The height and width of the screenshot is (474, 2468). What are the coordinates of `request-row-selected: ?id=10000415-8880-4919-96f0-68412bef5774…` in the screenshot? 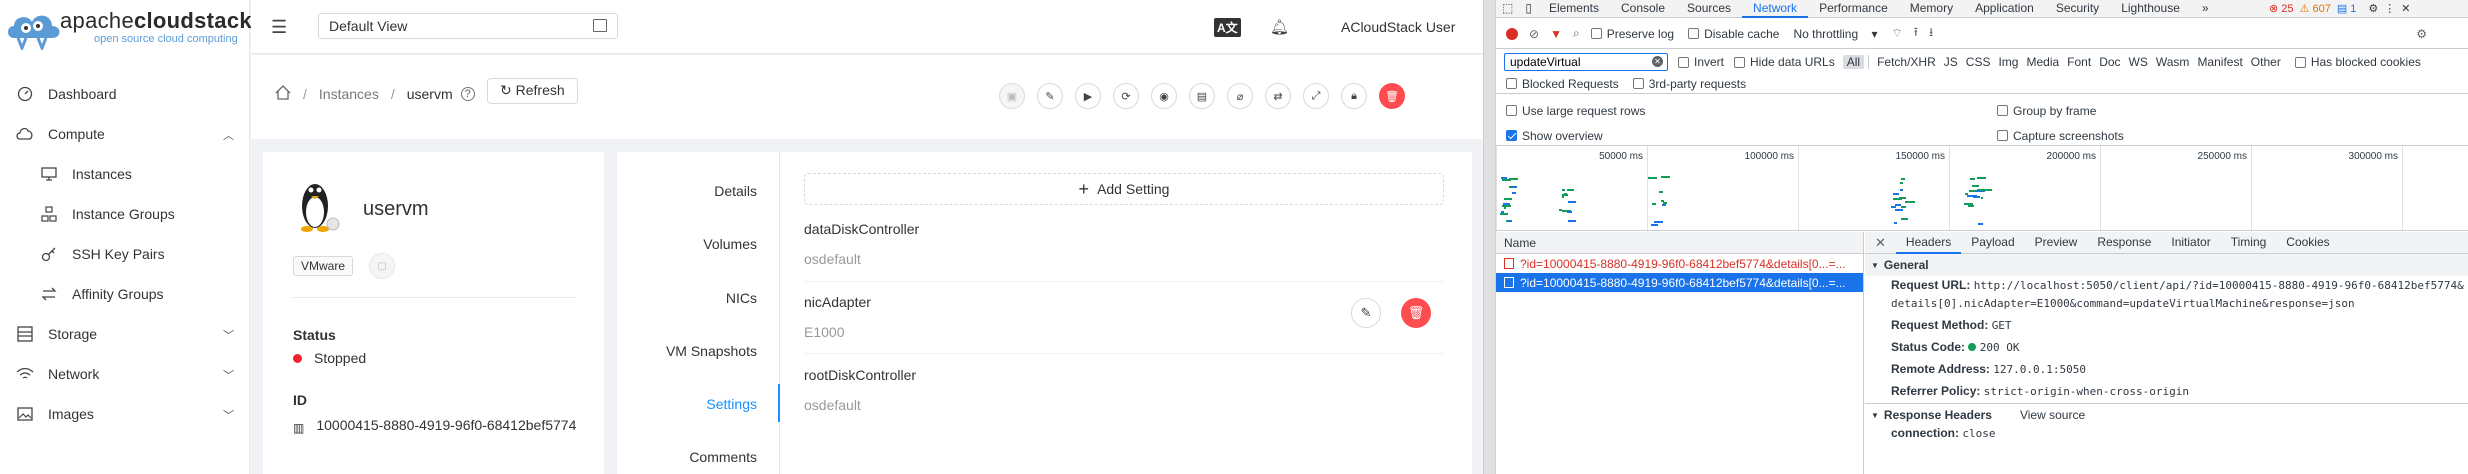 It's located at (1679, 282).